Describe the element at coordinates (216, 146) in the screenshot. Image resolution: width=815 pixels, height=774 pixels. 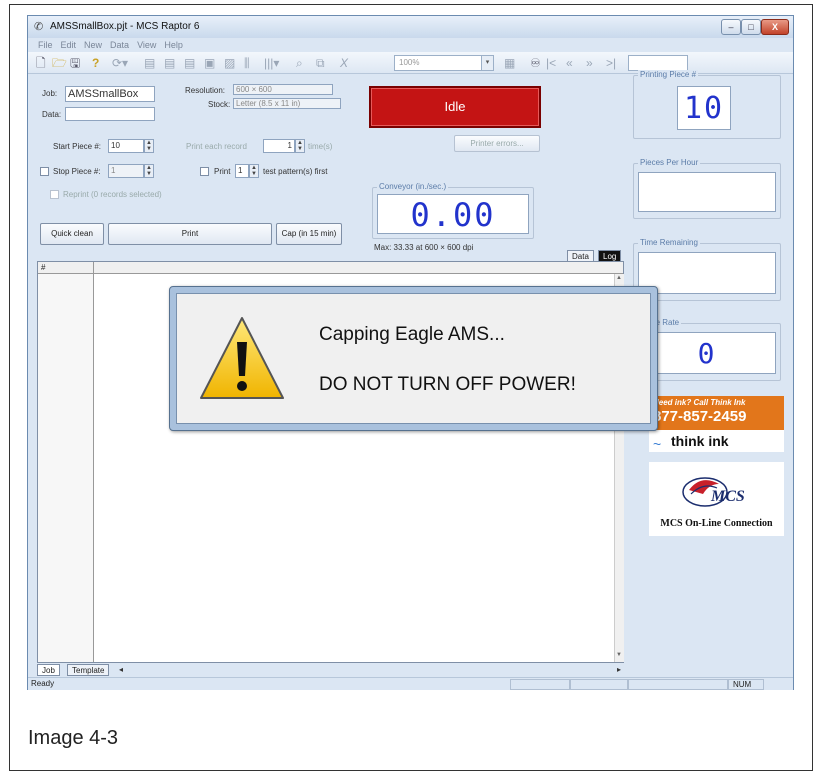
I see `print-each-label: Print each record` at that location.